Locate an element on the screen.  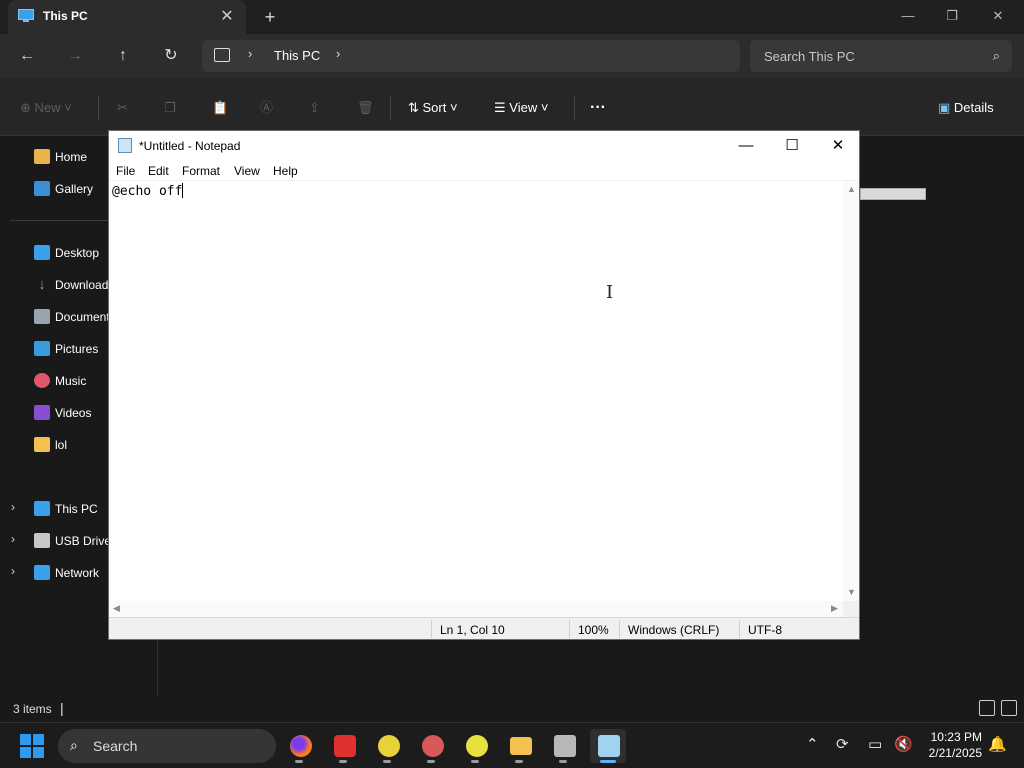
tab-strip: This PC ✕ + — ❐ ✕ is located at coordinates (512, 17).